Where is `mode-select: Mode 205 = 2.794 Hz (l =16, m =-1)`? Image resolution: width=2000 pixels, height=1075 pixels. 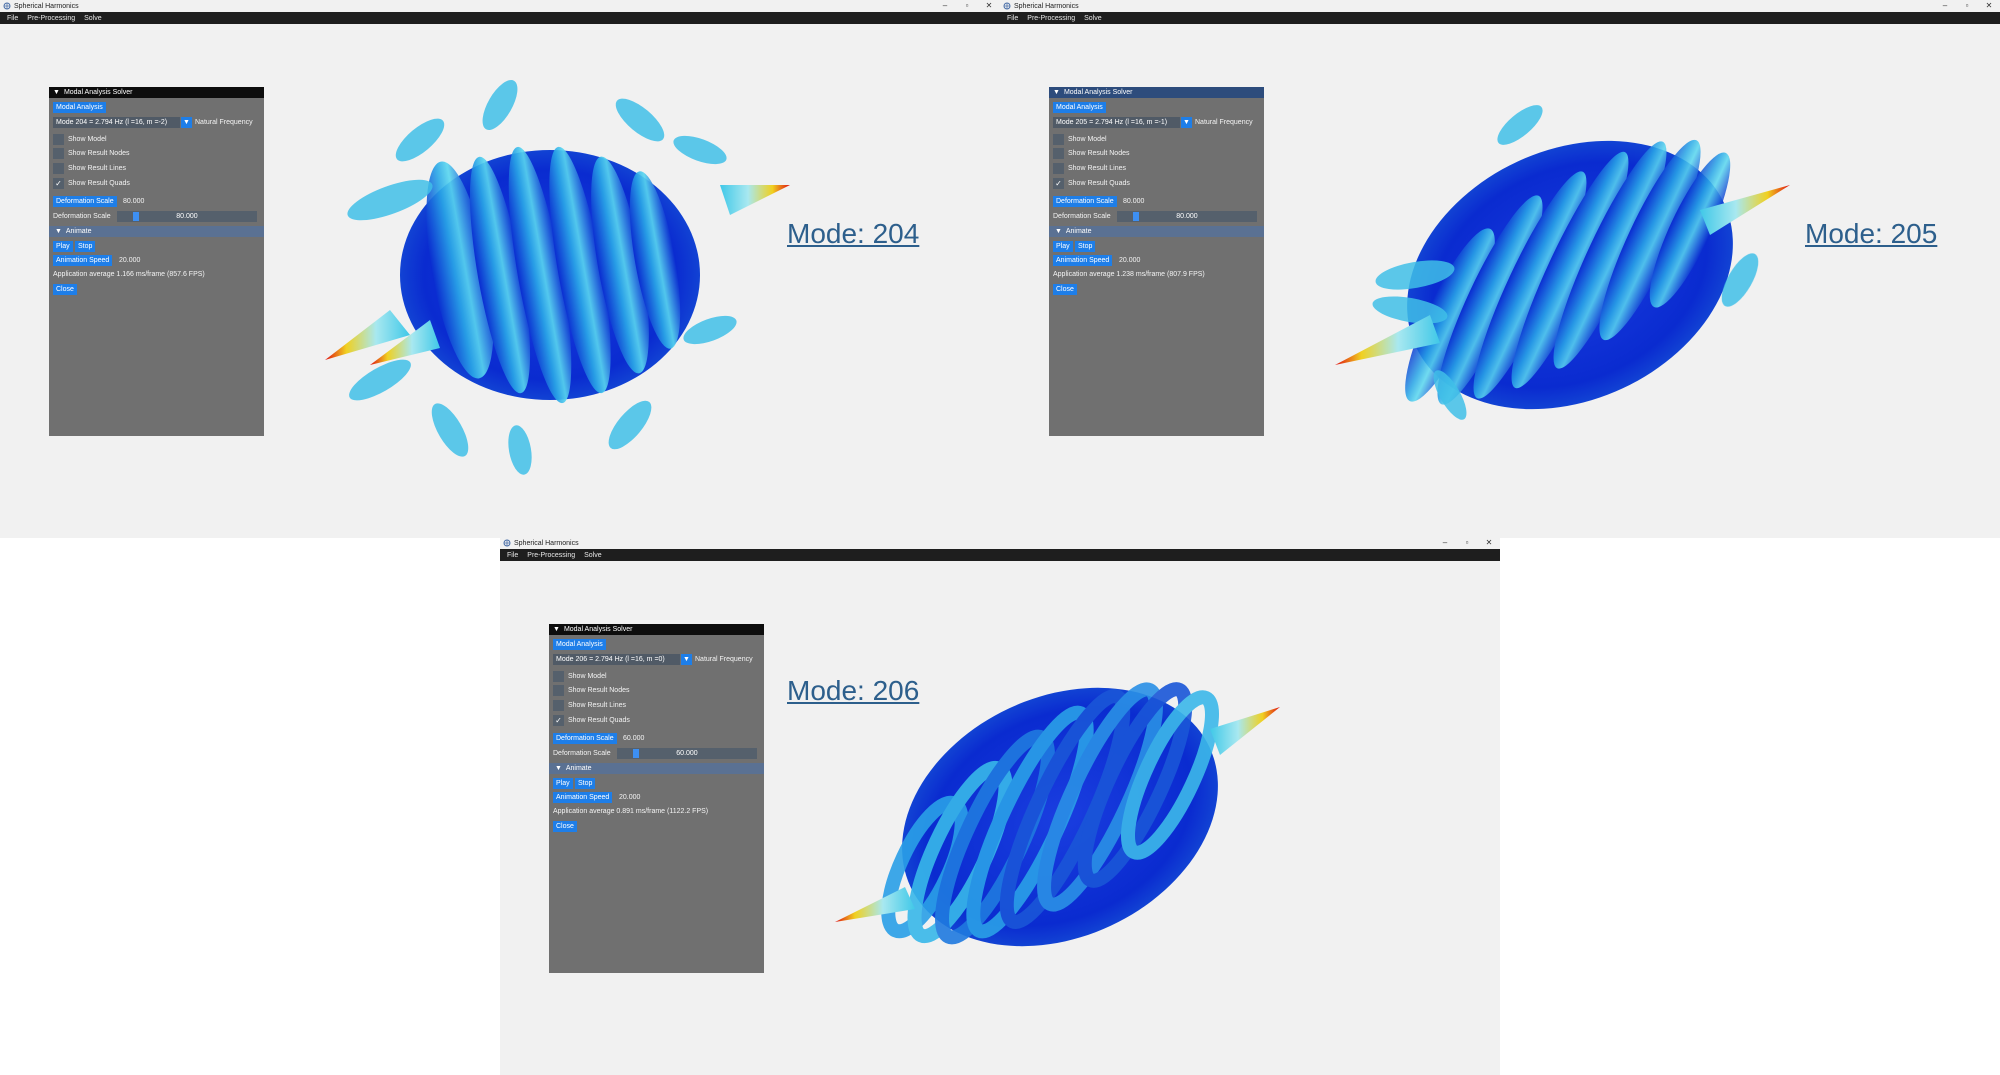 mode-select: Mode 205 = 2.794 Hz (l =16, m =-1) is located at coordinates (1116, 122).